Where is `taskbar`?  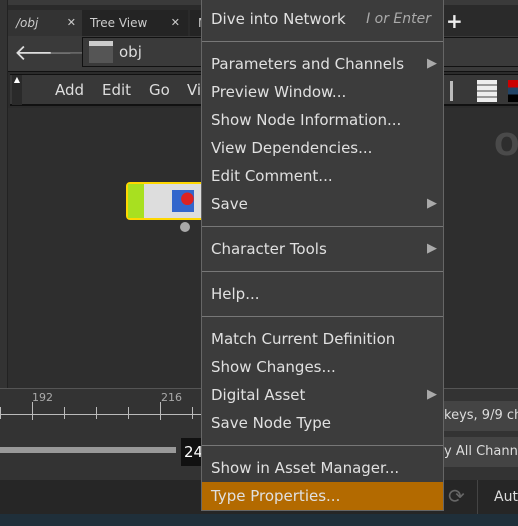
taskbar is located at coordinates (259, 520).